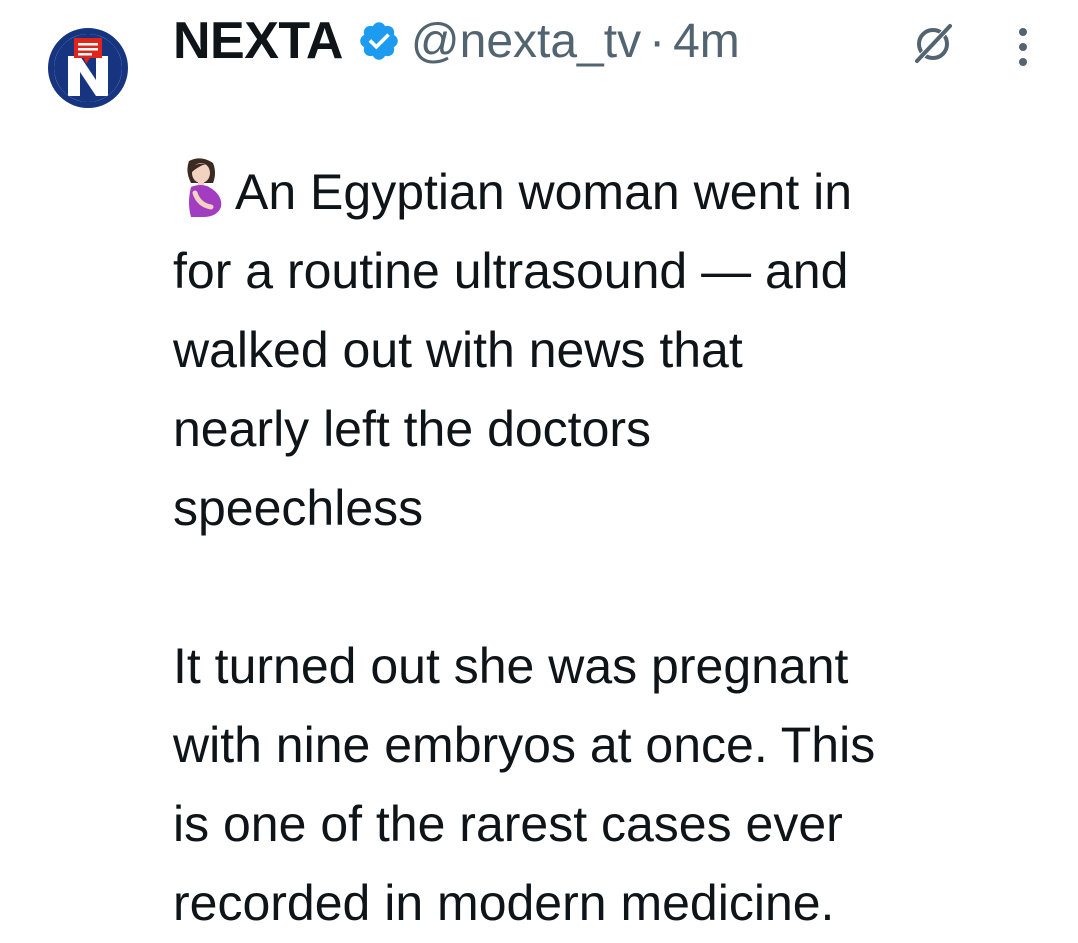  I want to click on tweet-header: NEXTA @nexta_tv · 4m, so click(456, 41).